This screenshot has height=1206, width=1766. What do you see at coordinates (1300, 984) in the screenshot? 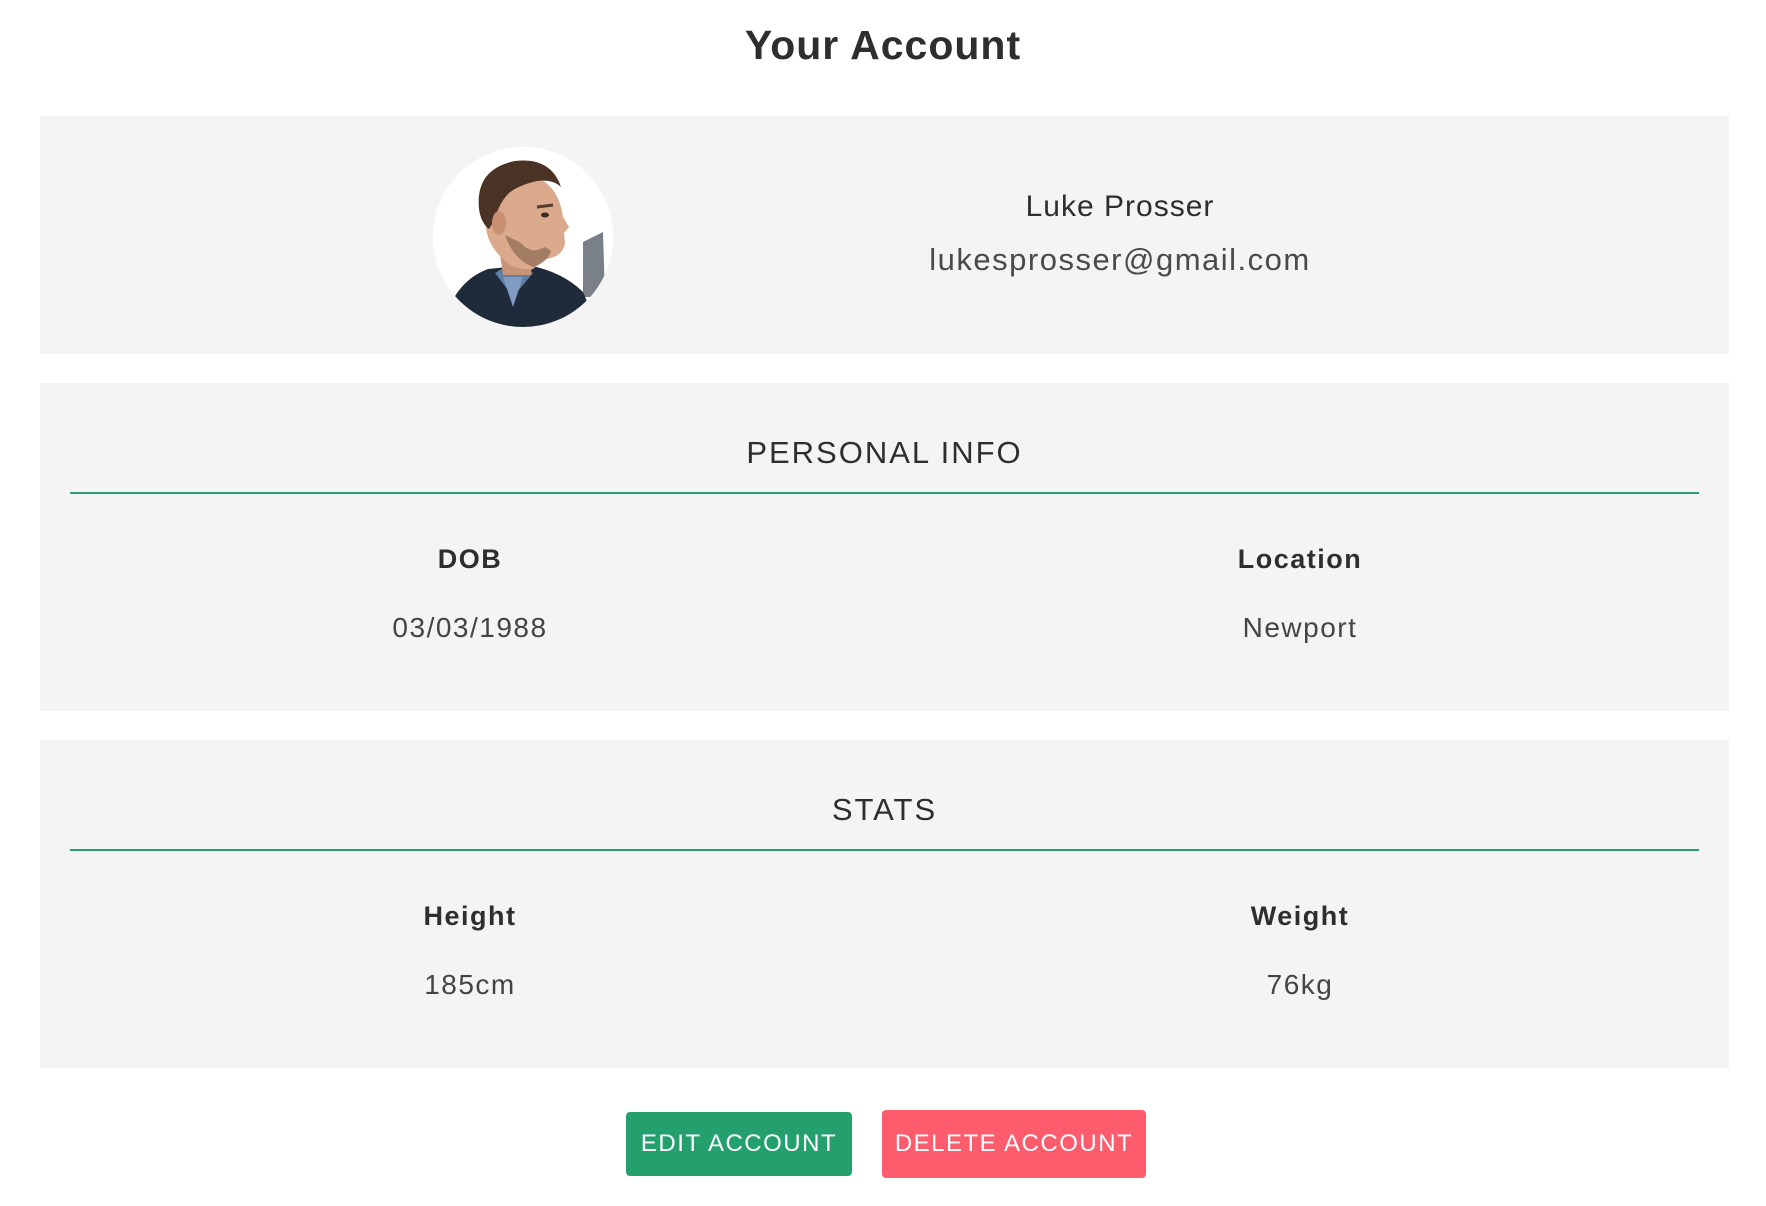
I see `weight-value: 76kg` at bounding box center [1300, 984].